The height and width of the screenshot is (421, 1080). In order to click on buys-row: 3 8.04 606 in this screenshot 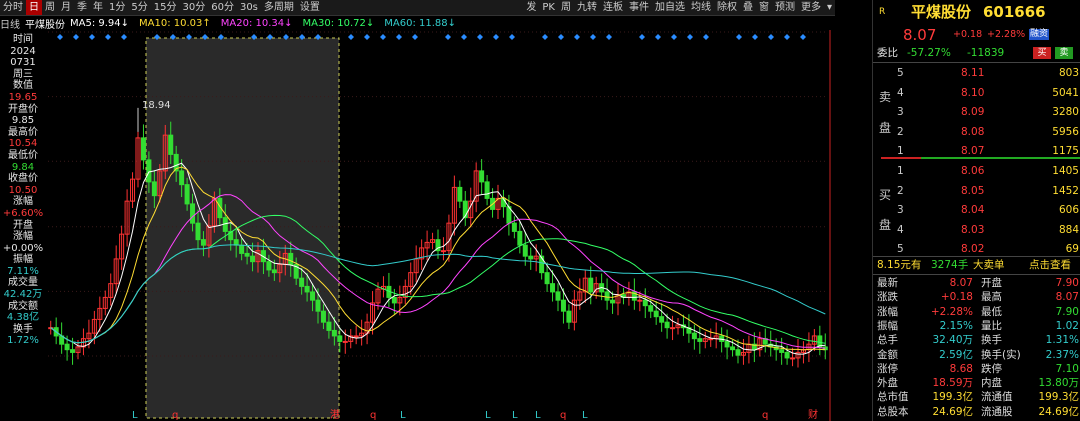, I will do `click(976, 210)`.